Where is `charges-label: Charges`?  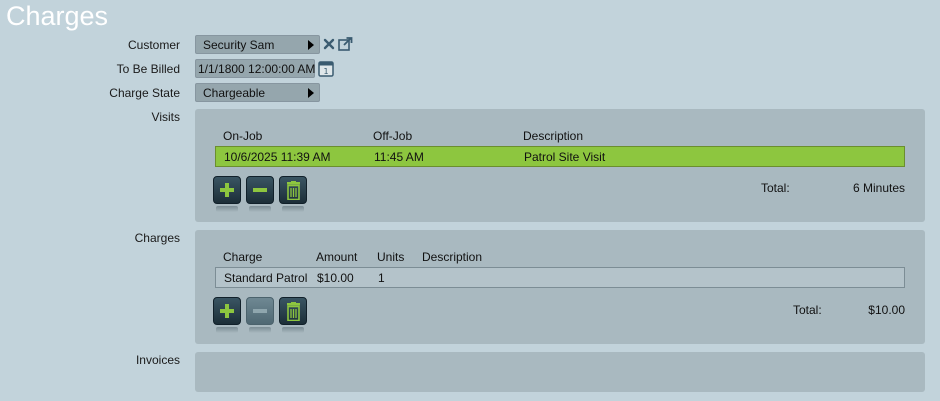
charges-label: Charges is located at coordinates (157, 238).